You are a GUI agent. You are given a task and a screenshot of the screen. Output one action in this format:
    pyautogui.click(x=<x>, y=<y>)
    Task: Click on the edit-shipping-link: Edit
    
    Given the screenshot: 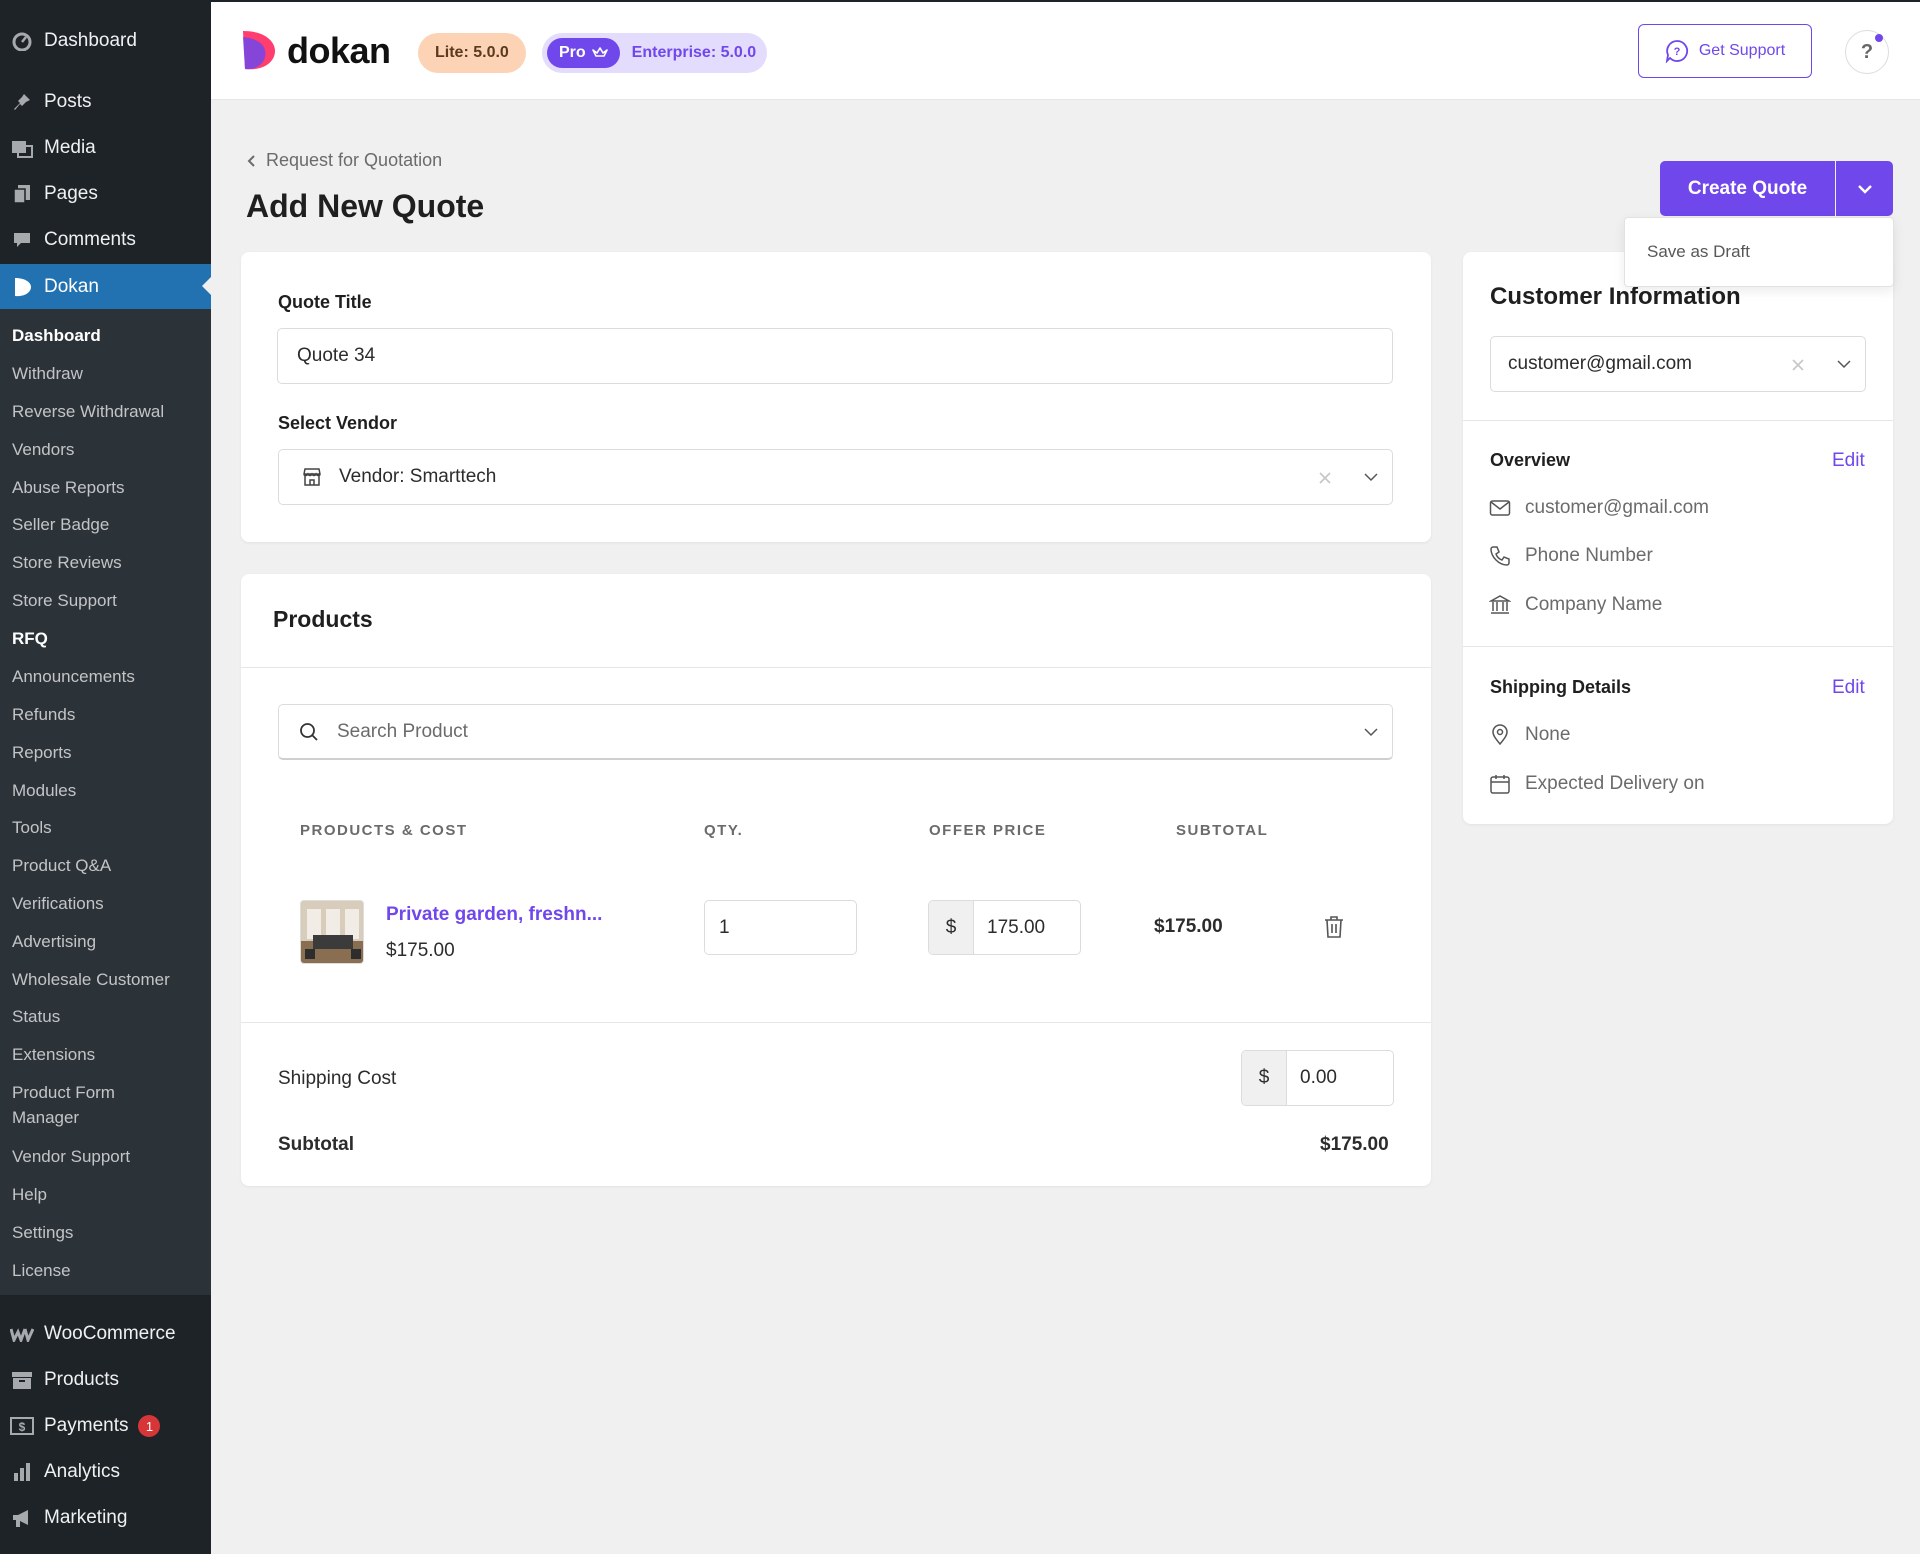 What is the action you would take?
    pyautogui.click(x=1848, y=688)
    